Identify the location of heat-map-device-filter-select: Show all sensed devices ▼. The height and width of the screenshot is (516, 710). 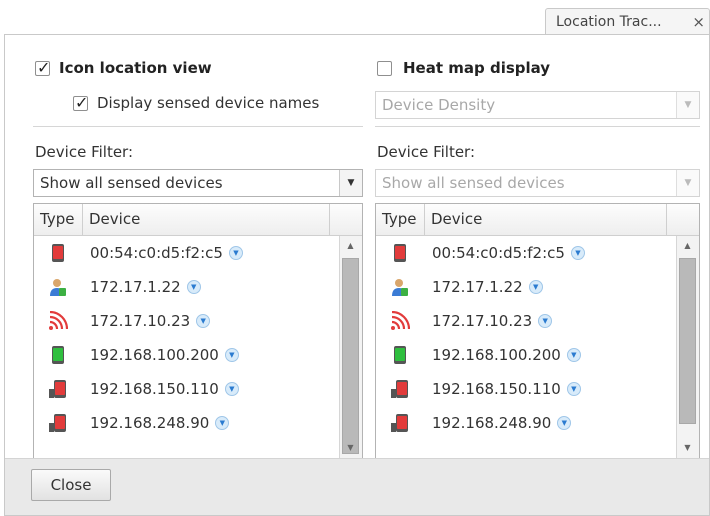
(537, 183).